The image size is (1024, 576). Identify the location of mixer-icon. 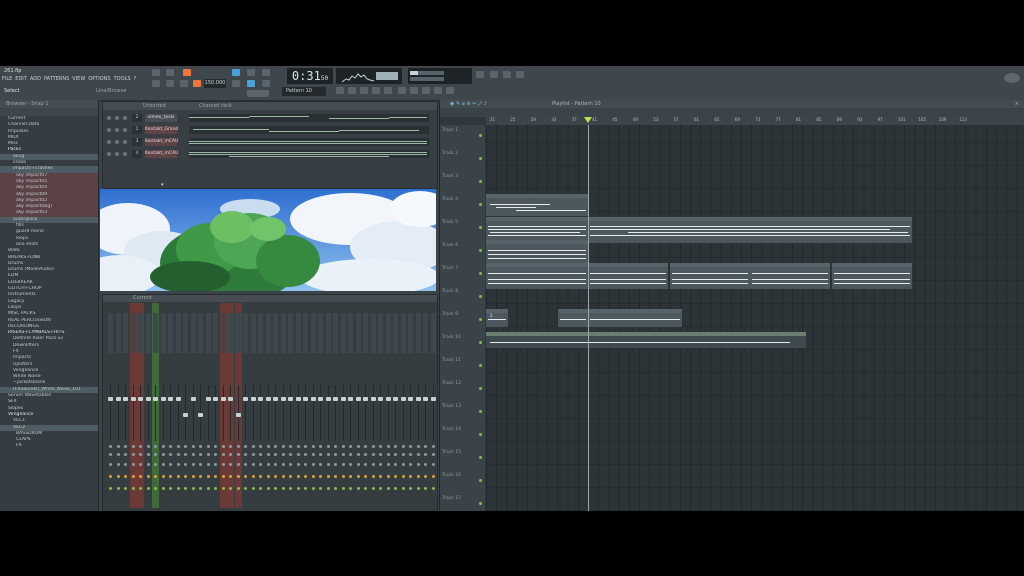
(388, 90).